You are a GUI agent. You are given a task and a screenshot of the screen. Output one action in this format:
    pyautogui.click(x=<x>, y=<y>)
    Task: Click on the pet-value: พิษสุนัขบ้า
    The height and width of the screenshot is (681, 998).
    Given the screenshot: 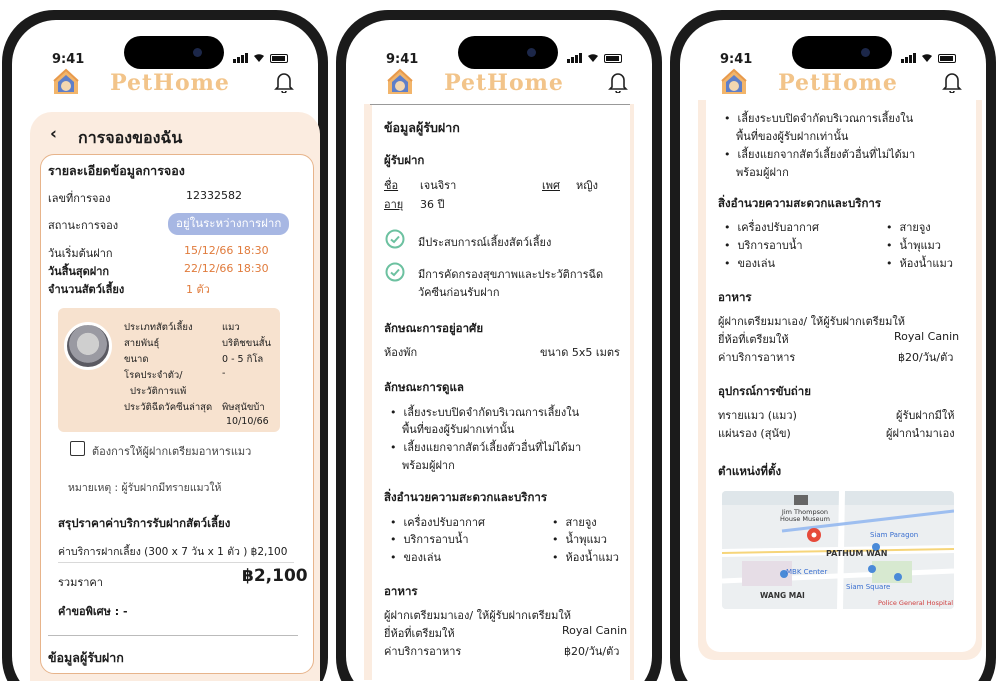 What is the action you would take?
    pyautogui.click(x=243, y=407)
    